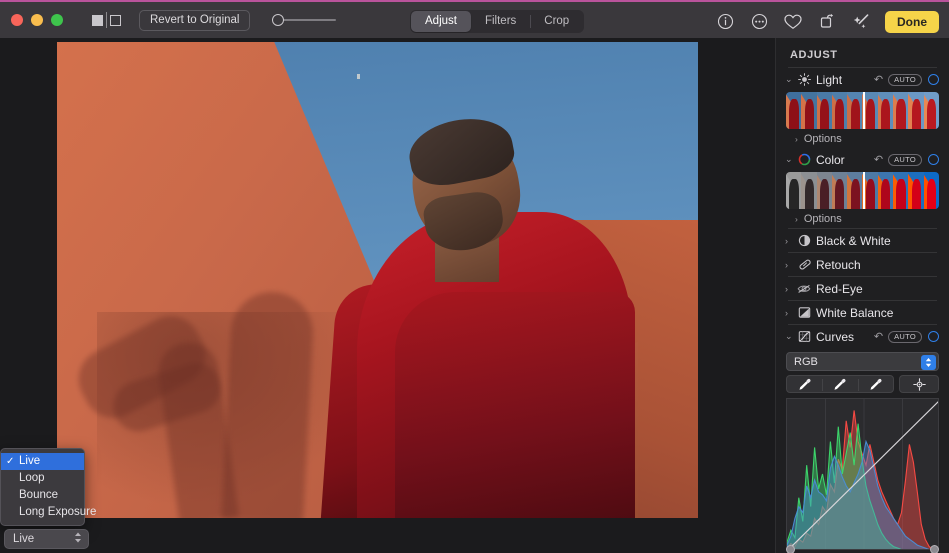 The width and height of the screenshot is (949, 553). What do you see at coordinates (441, 21) in the screenshot?
I see `tab-adjust: Adjust` at bounding box center [441, 21].